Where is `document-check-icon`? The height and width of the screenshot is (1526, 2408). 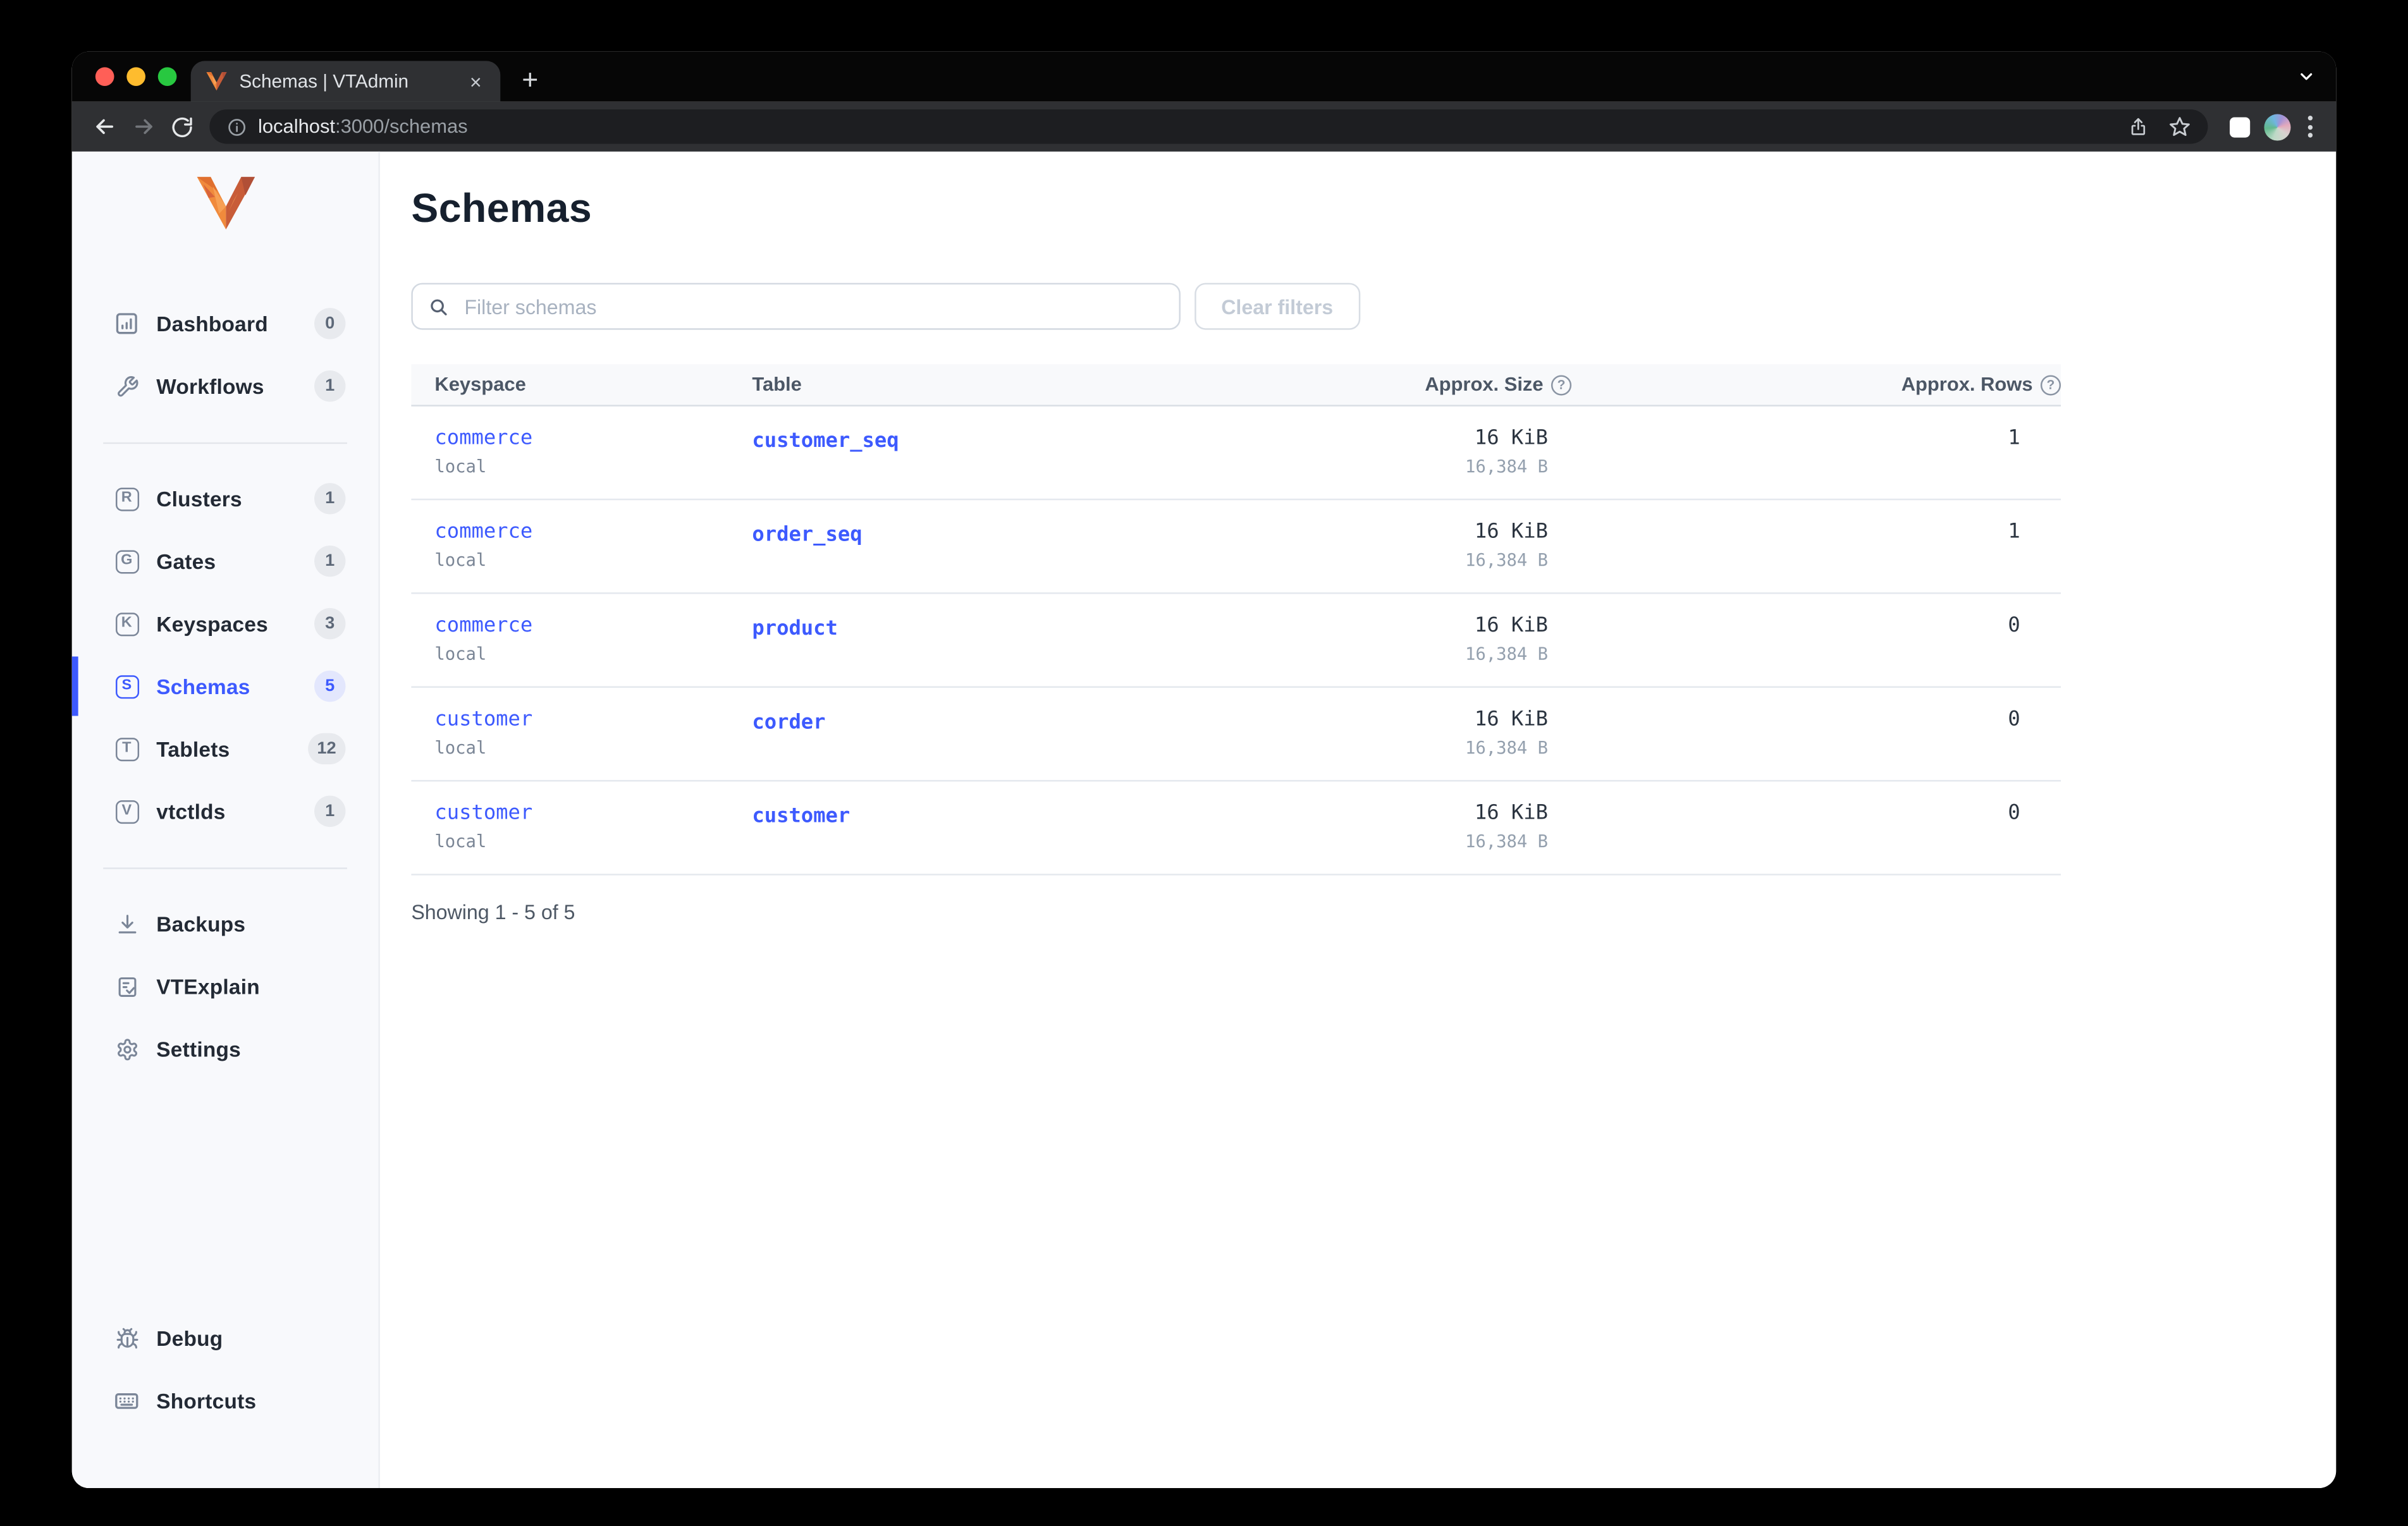 document-check-icon is located at coordinates (127, 986).